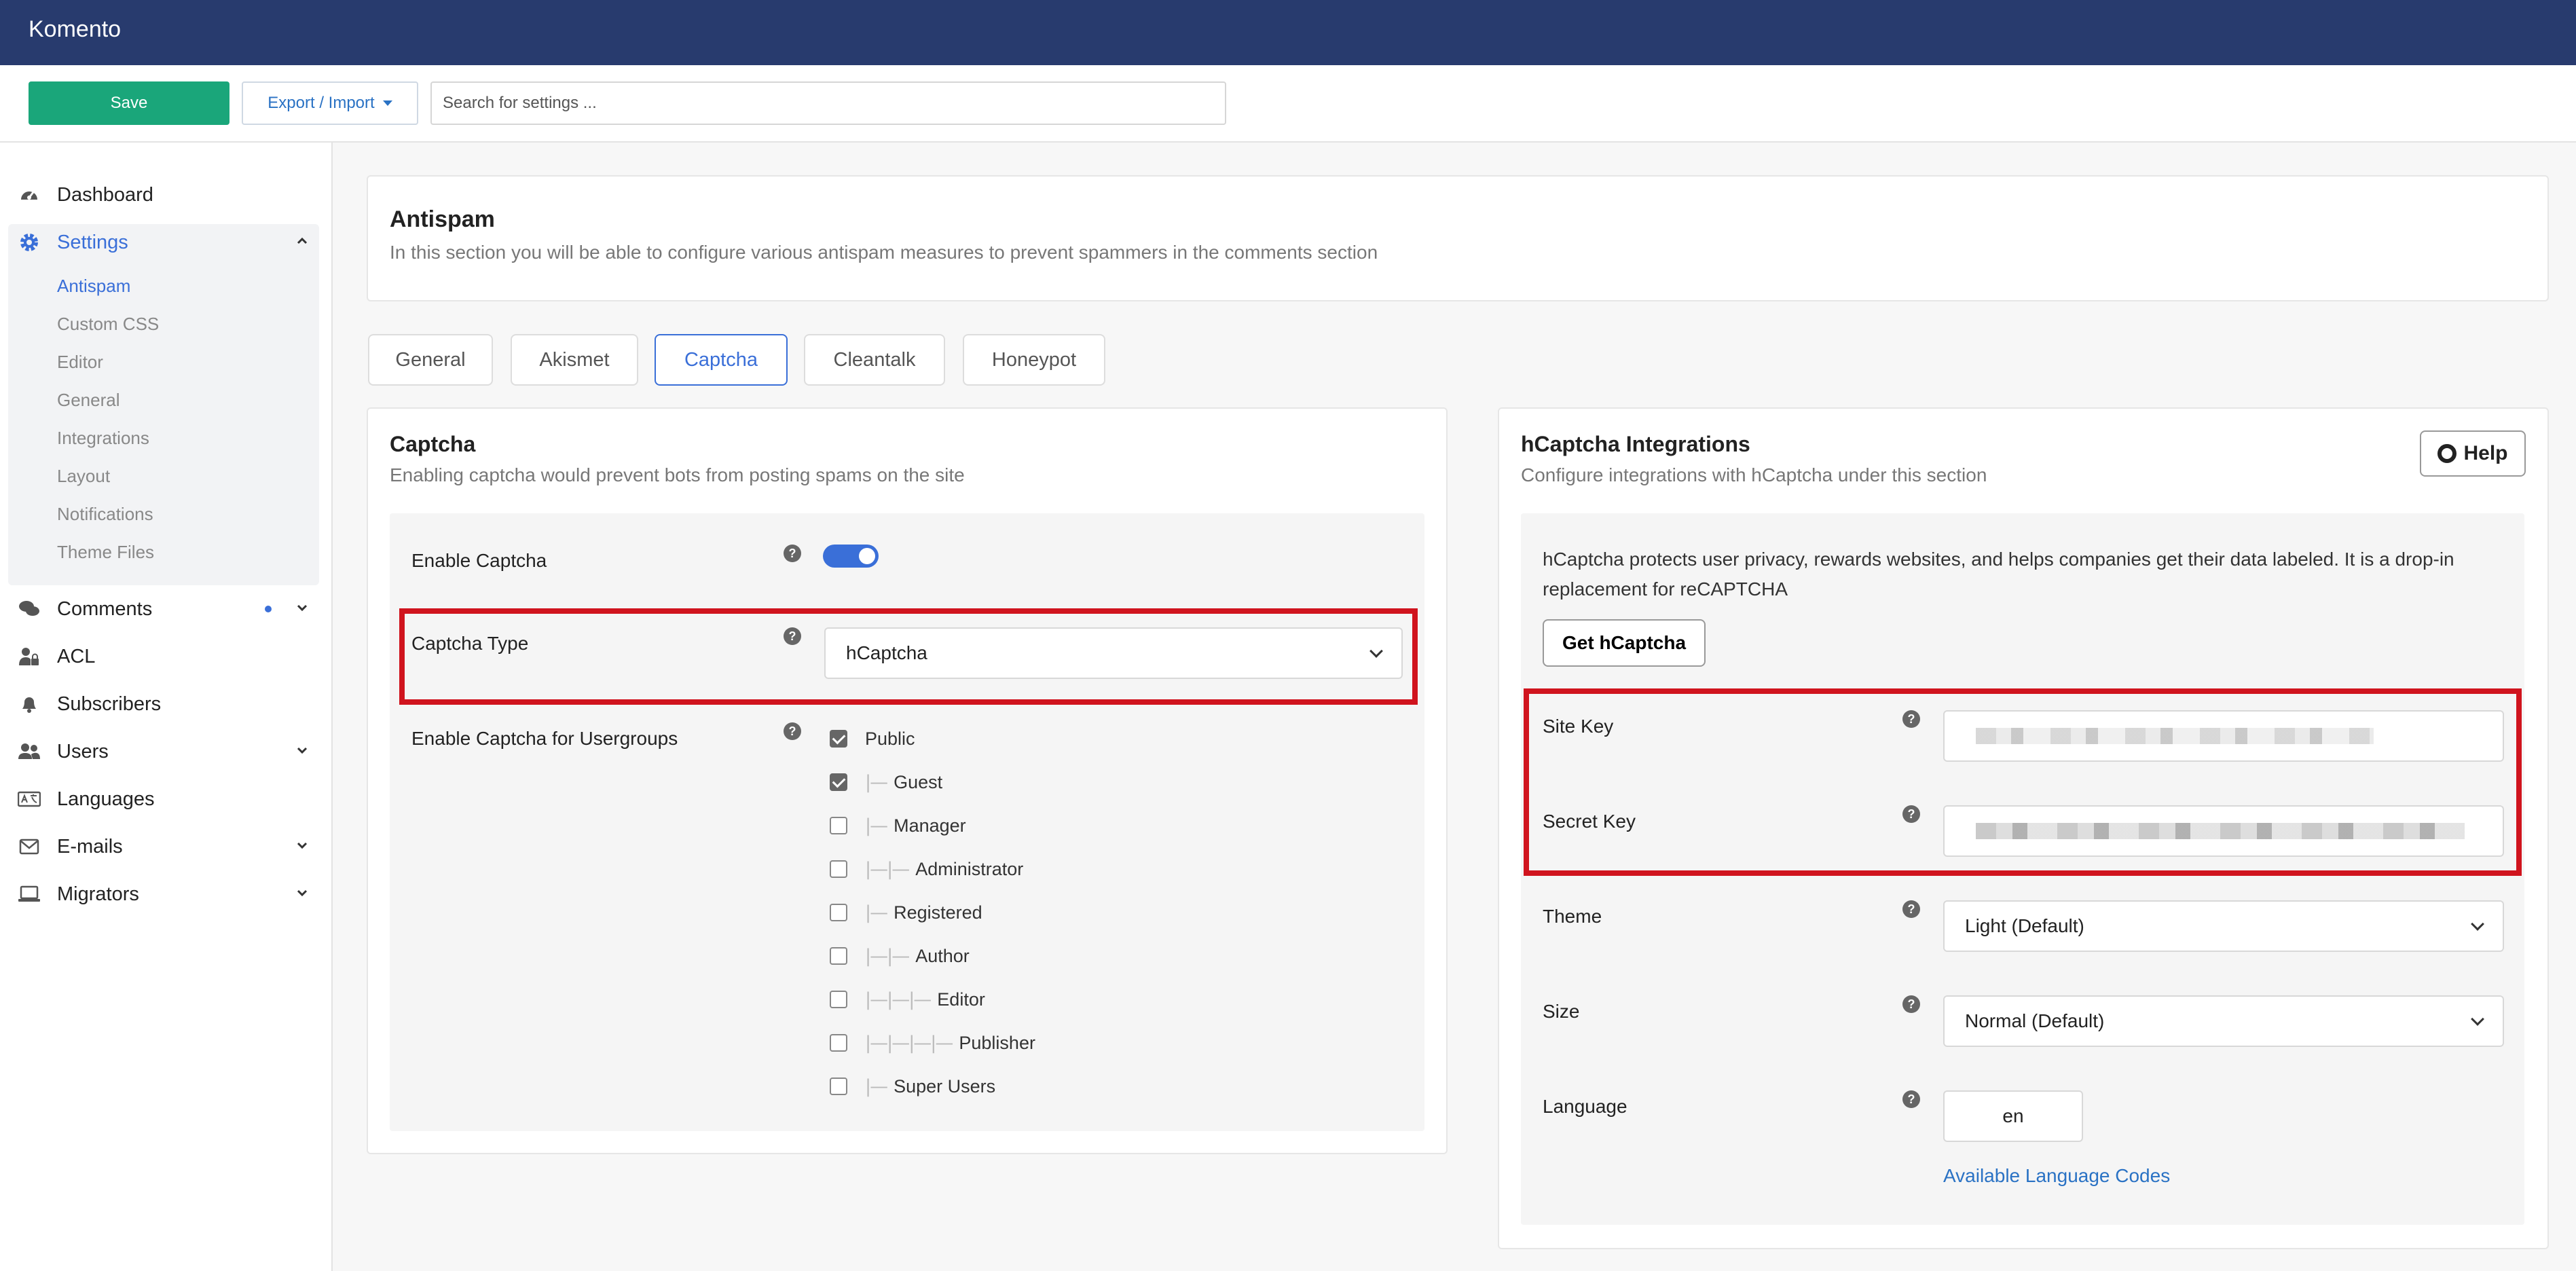 Image resolution: width=2576 pixels, height=1271 pixels. Describe the element at coordinates (1572, 917) in the screenshot. I see `theme-label: Theme` at that location.